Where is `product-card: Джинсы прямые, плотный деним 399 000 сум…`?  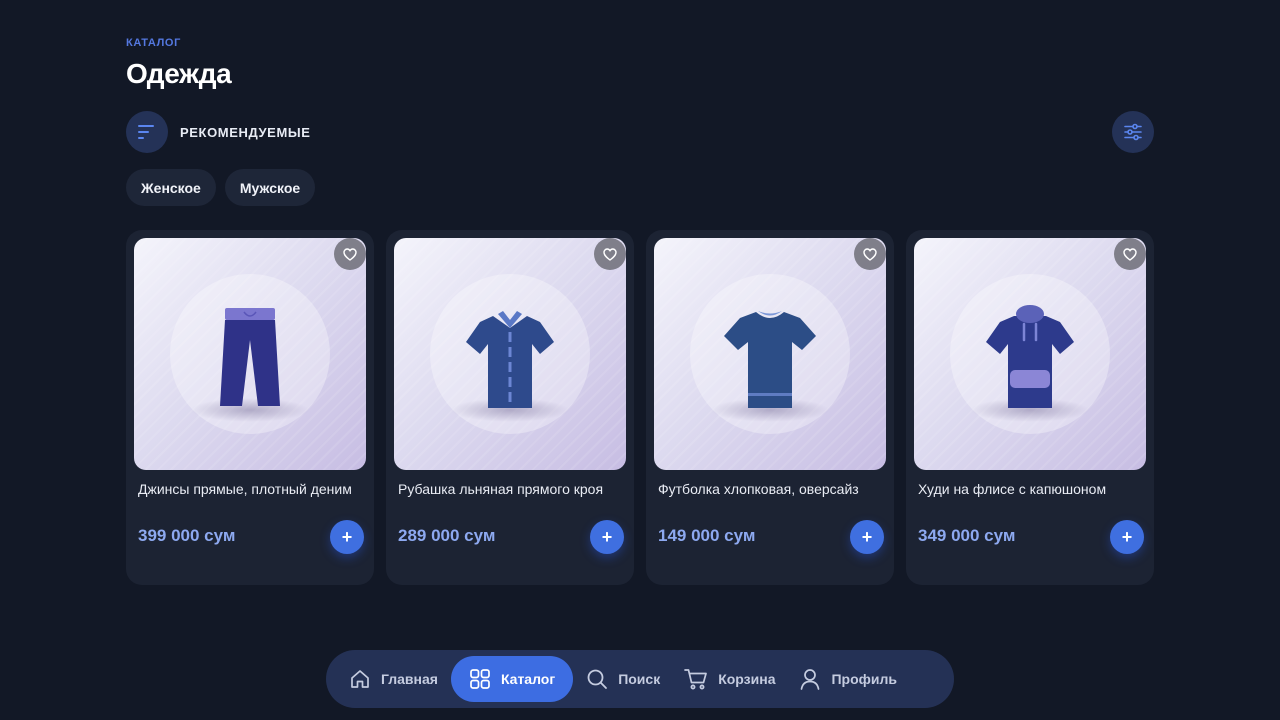 product-card: Джинсы прямые, плотный деним 399 000 сум… is located at coordinates (250, 407).